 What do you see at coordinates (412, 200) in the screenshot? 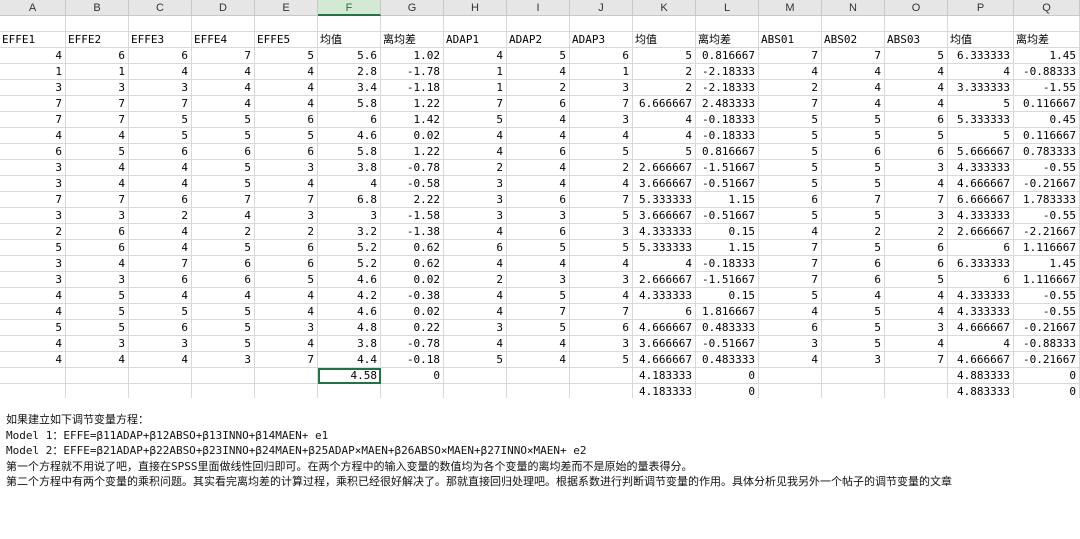
I see `data-cell: 2.22` at bounding box center [412, 200].